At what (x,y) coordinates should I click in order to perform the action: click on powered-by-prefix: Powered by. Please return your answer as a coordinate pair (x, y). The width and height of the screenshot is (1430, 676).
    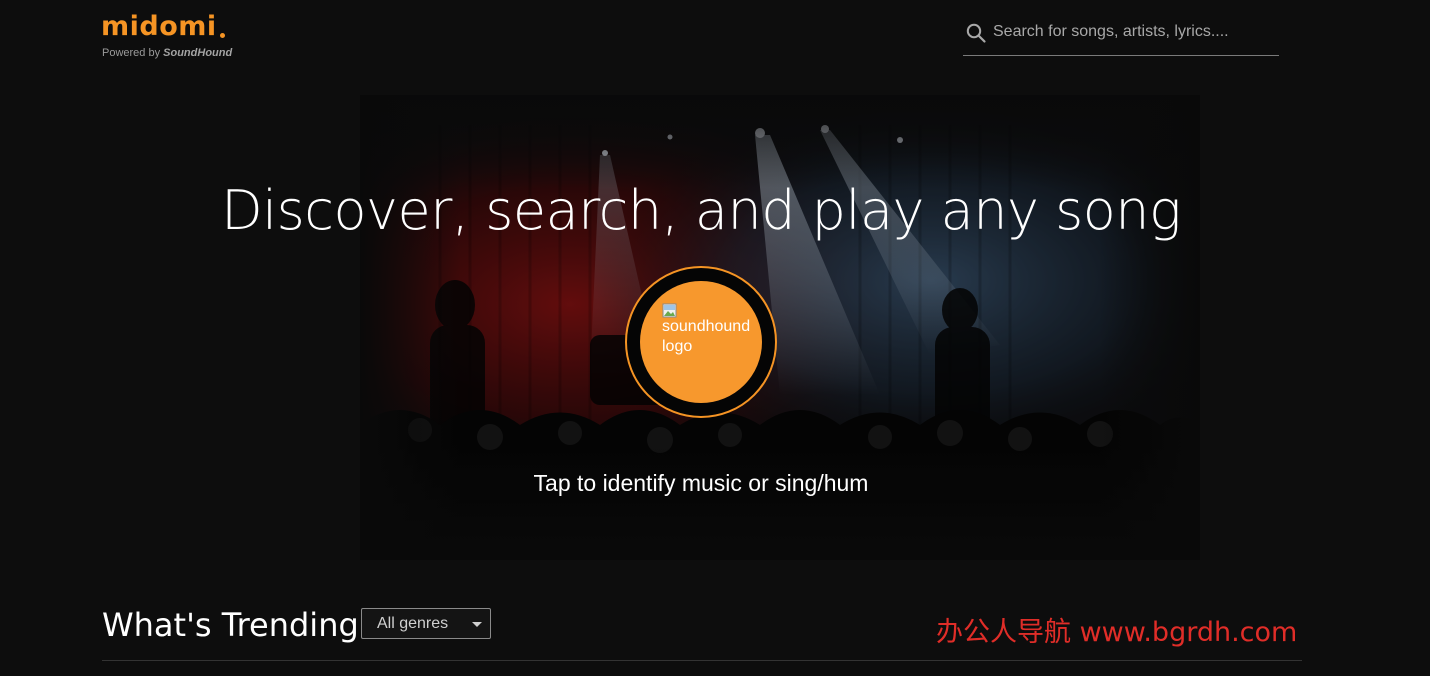
    Looking at the image, I should click on (131, 53).